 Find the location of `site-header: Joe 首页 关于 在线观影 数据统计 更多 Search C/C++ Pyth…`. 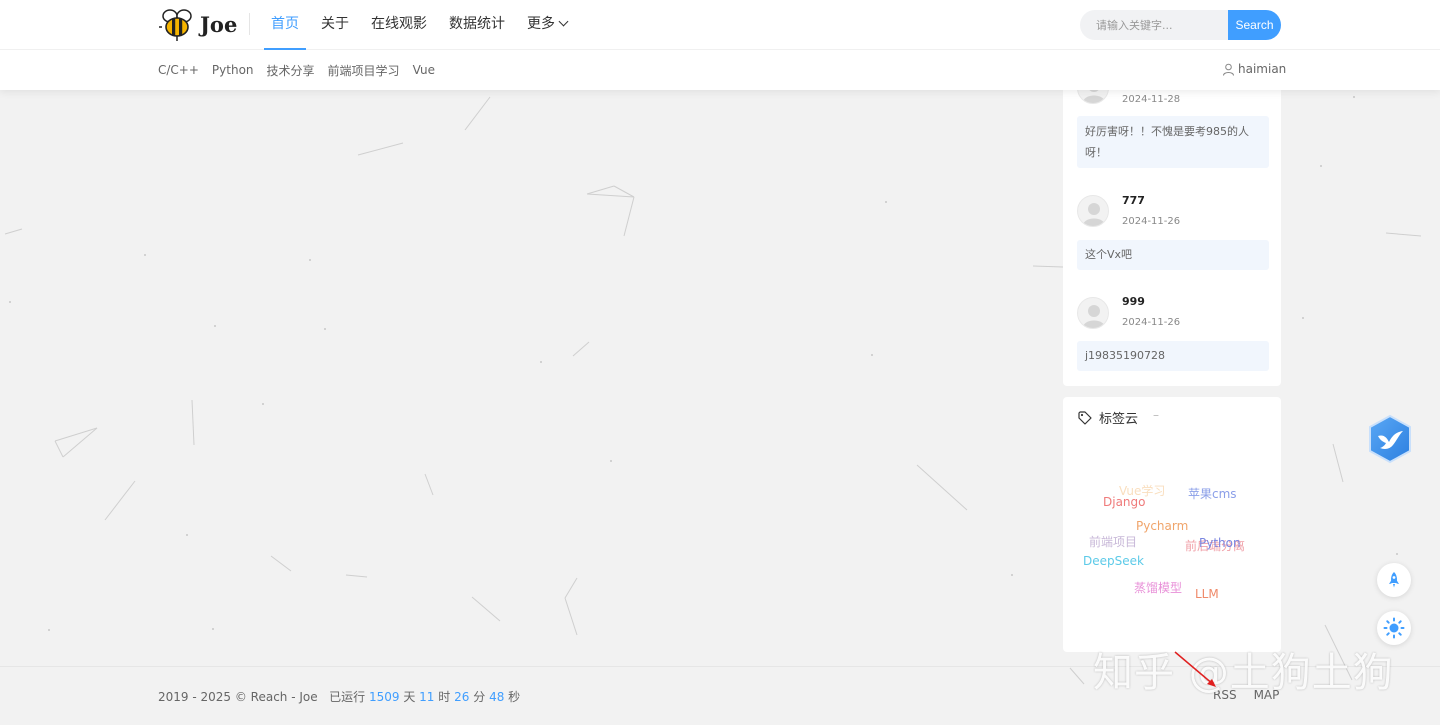

site-header: Joe 首页 关于 在线观影 数据统计 更多 Search C/C++ Pyth… is located at coordinates (720, 45).